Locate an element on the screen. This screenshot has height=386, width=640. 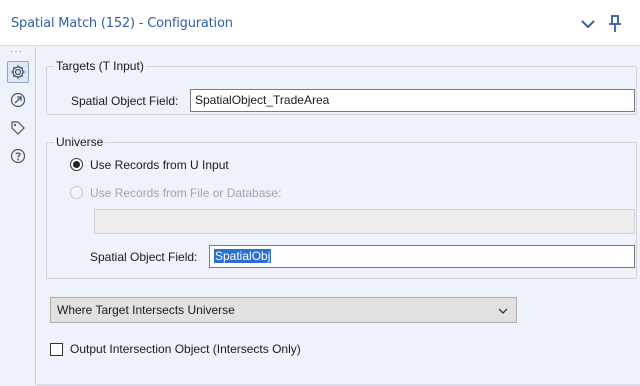
window-title: Spatial Match (152) - Configuration is located at coordinates (122, 23).